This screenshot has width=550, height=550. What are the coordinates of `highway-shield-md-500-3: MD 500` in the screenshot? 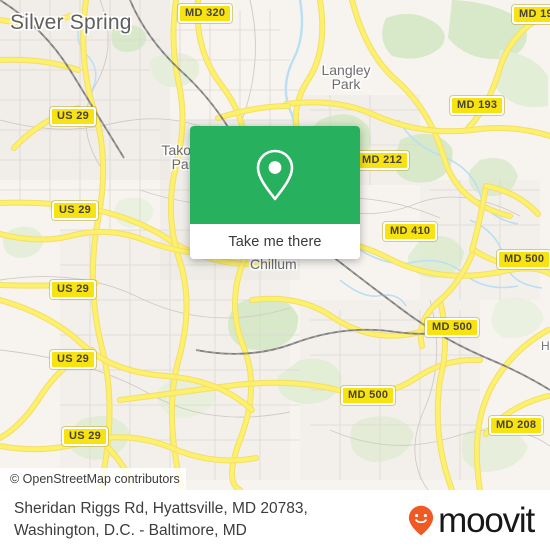 It's located at (368, 395).